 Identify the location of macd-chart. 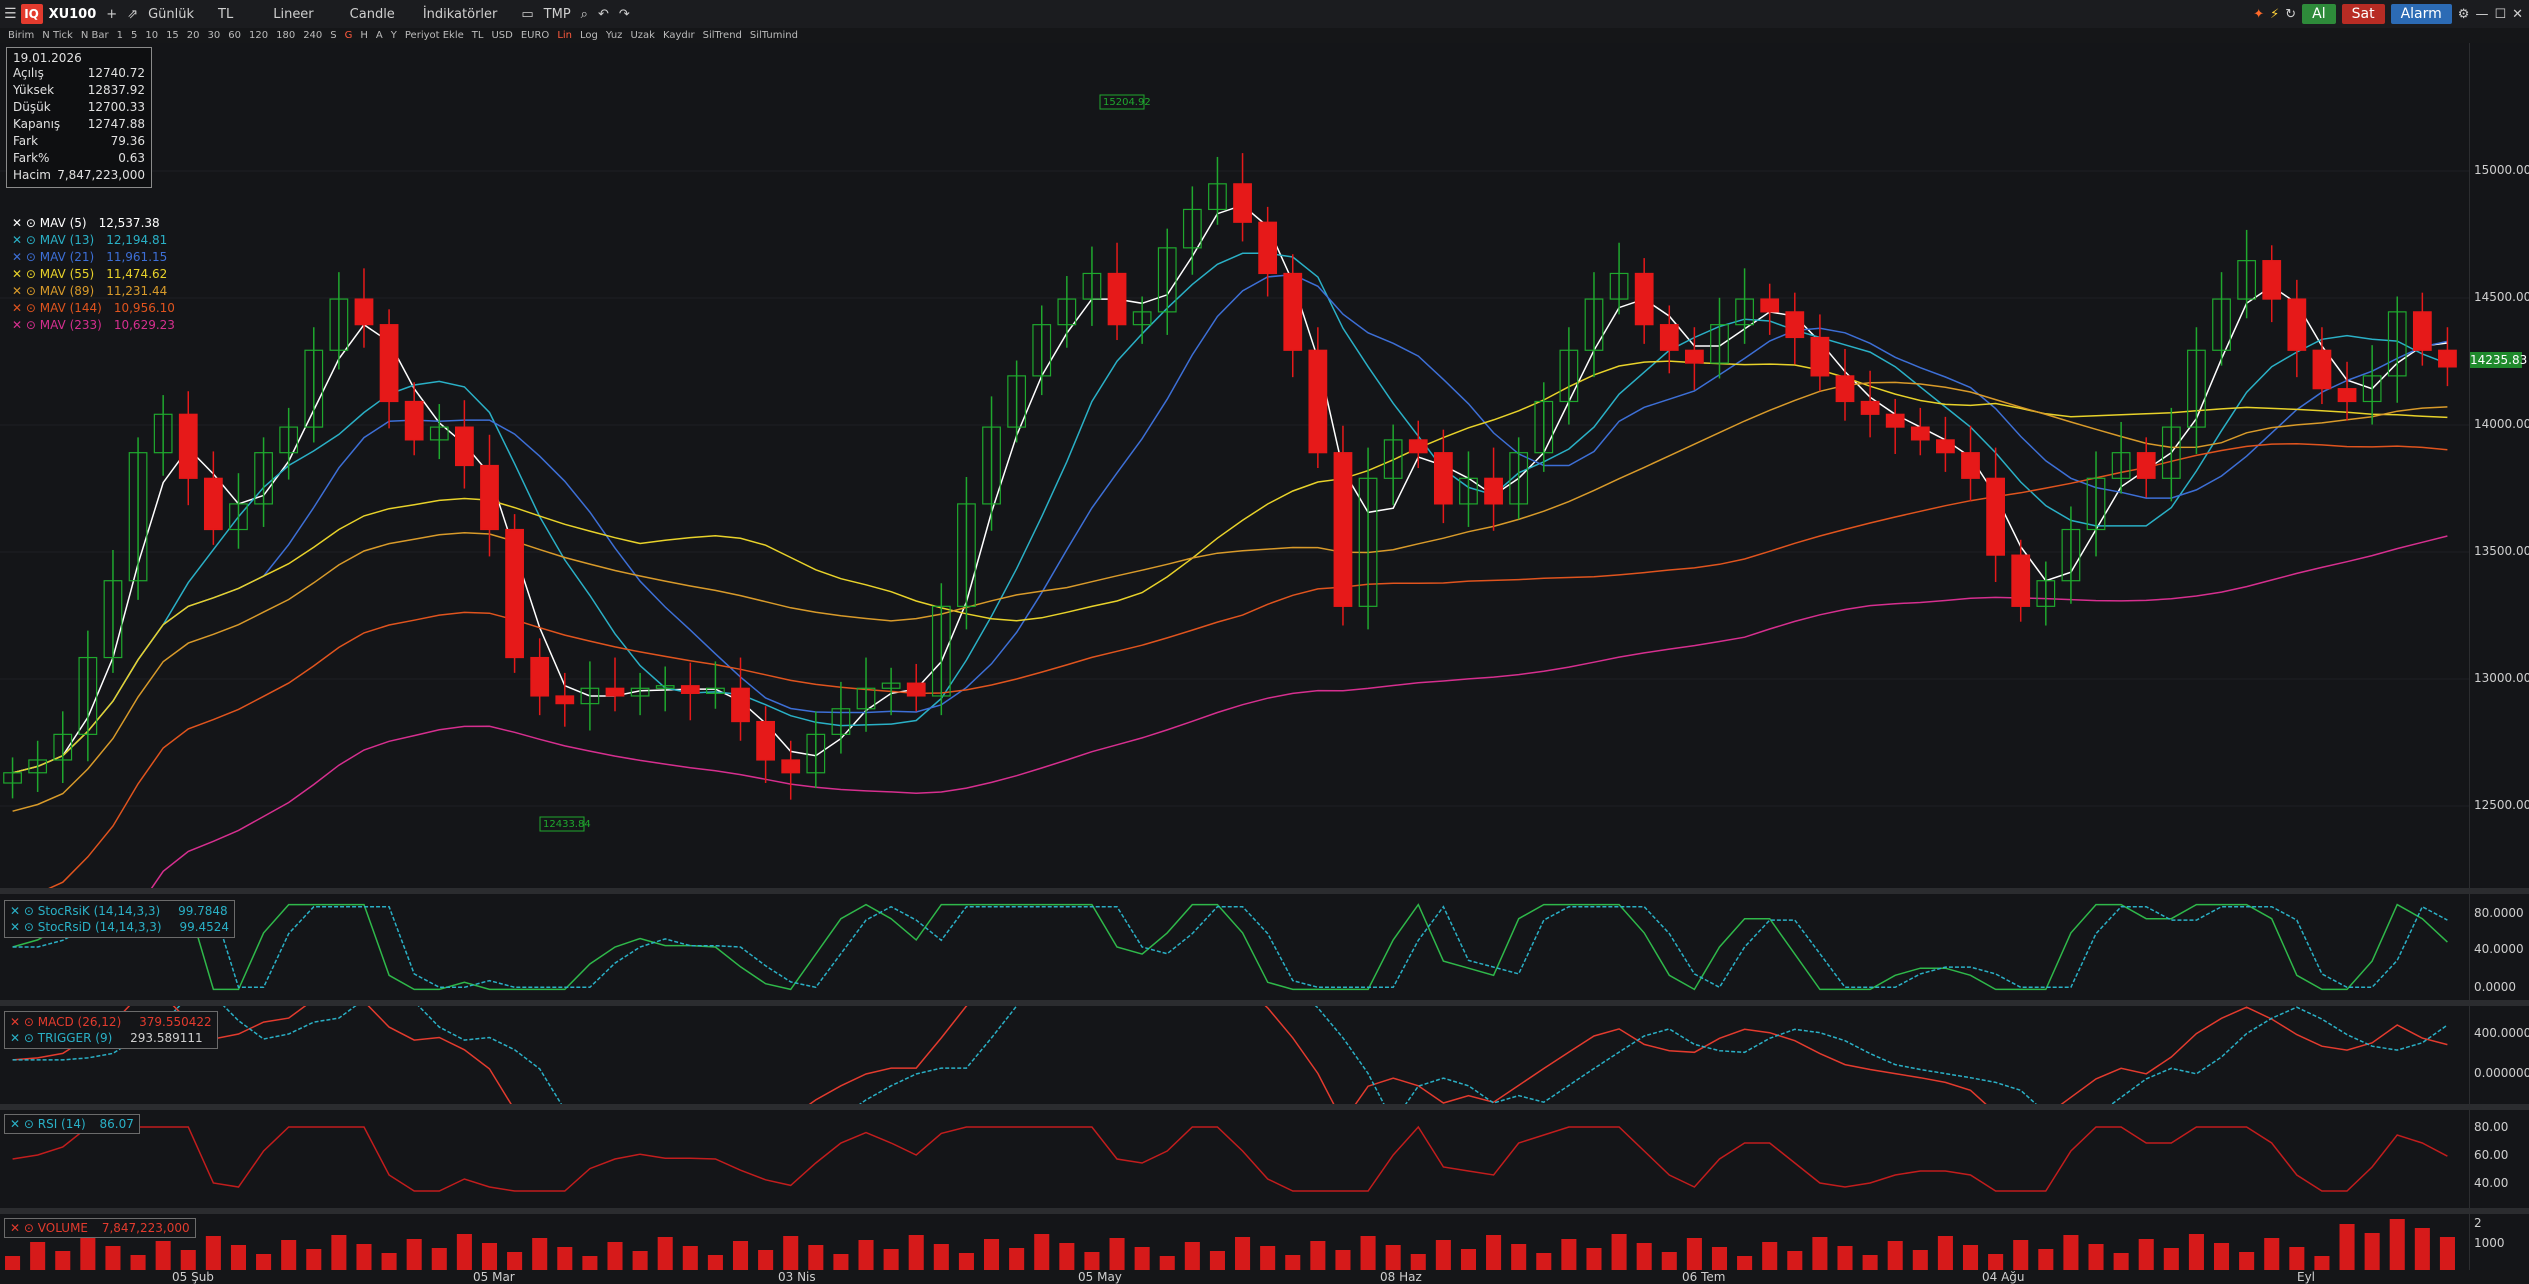
(1234, 1055).